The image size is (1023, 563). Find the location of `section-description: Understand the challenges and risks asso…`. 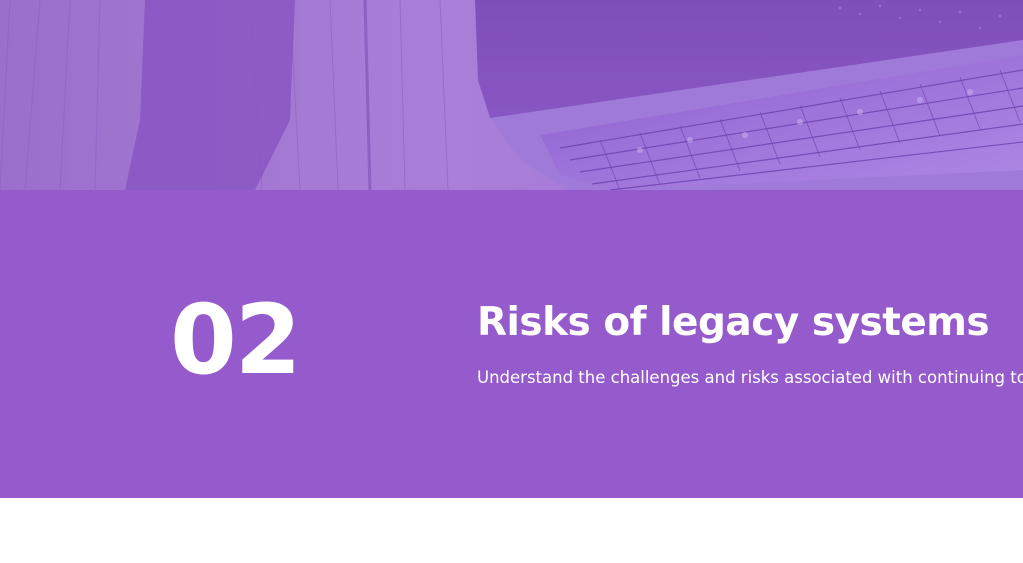

section-description: Understand the challenges and risks asso… is located at coordinates (750, 377).